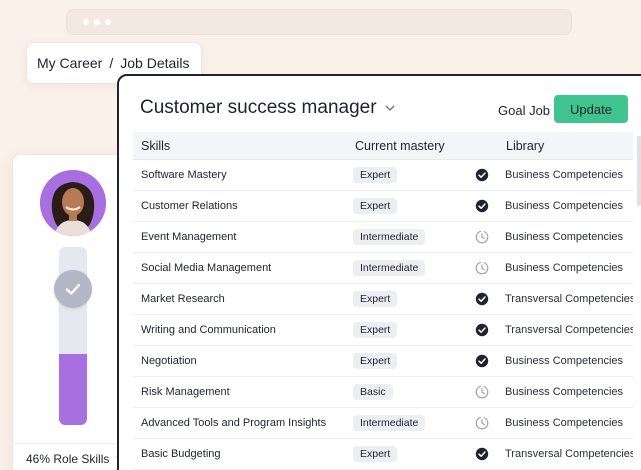 The width and height of the screenshot is (641, 470). I want to click on window-dots, so click(97, 22).